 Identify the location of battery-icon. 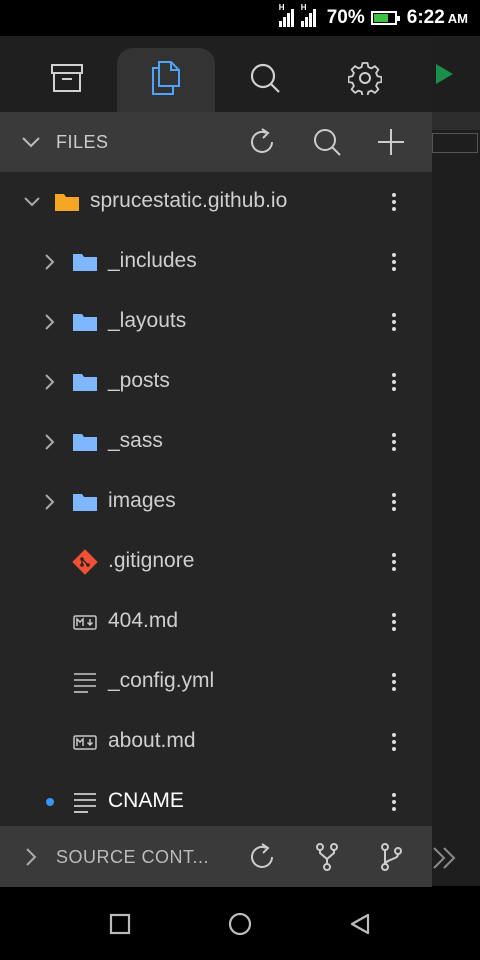
(385, 18).